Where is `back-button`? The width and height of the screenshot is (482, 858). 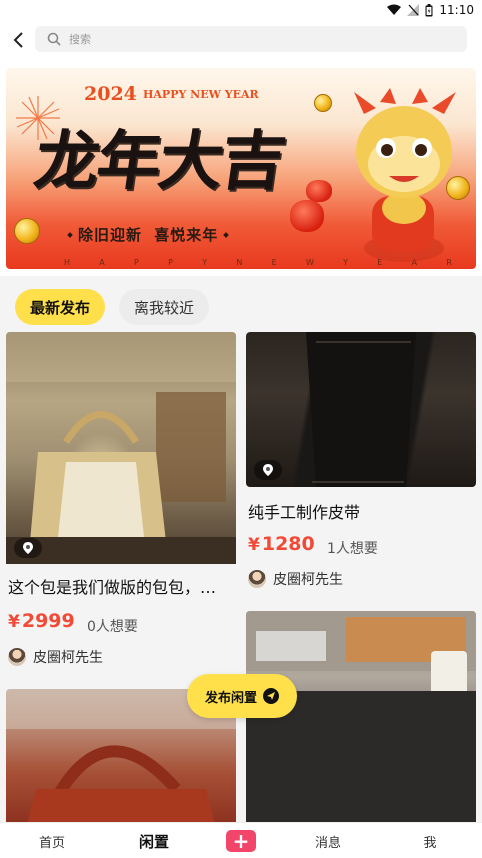
back-button is located at coordinates (19, 40).